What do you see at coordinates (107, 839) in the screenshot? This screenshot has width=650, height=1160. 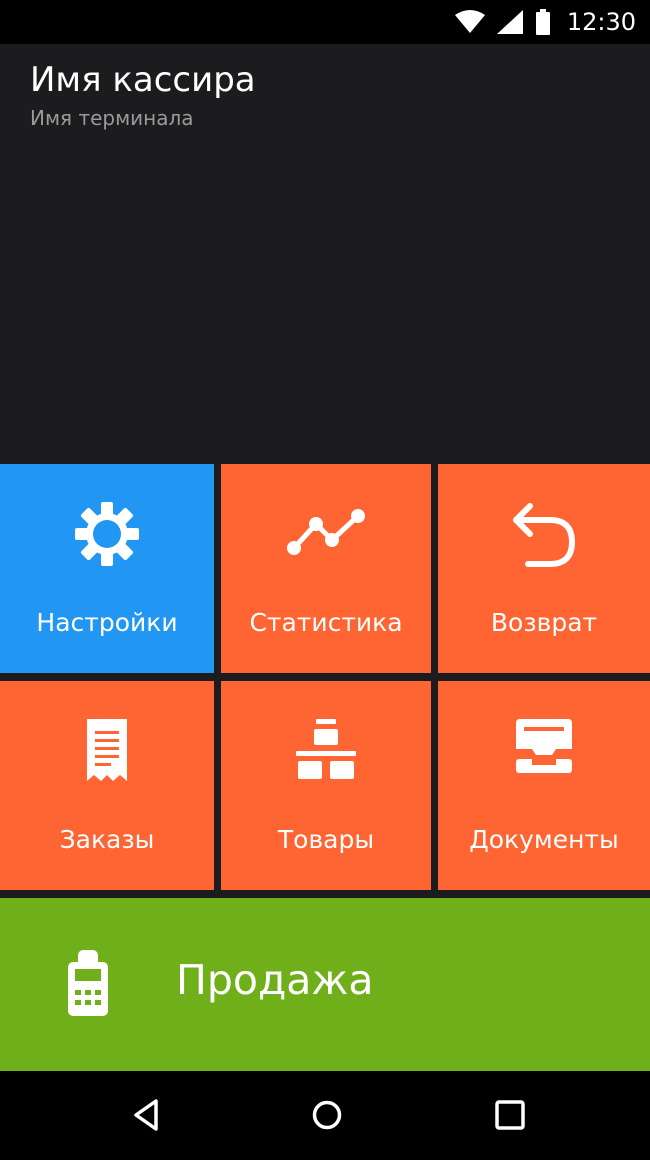 I see `orders-label: Заказы` at bounding box center [107, 839].